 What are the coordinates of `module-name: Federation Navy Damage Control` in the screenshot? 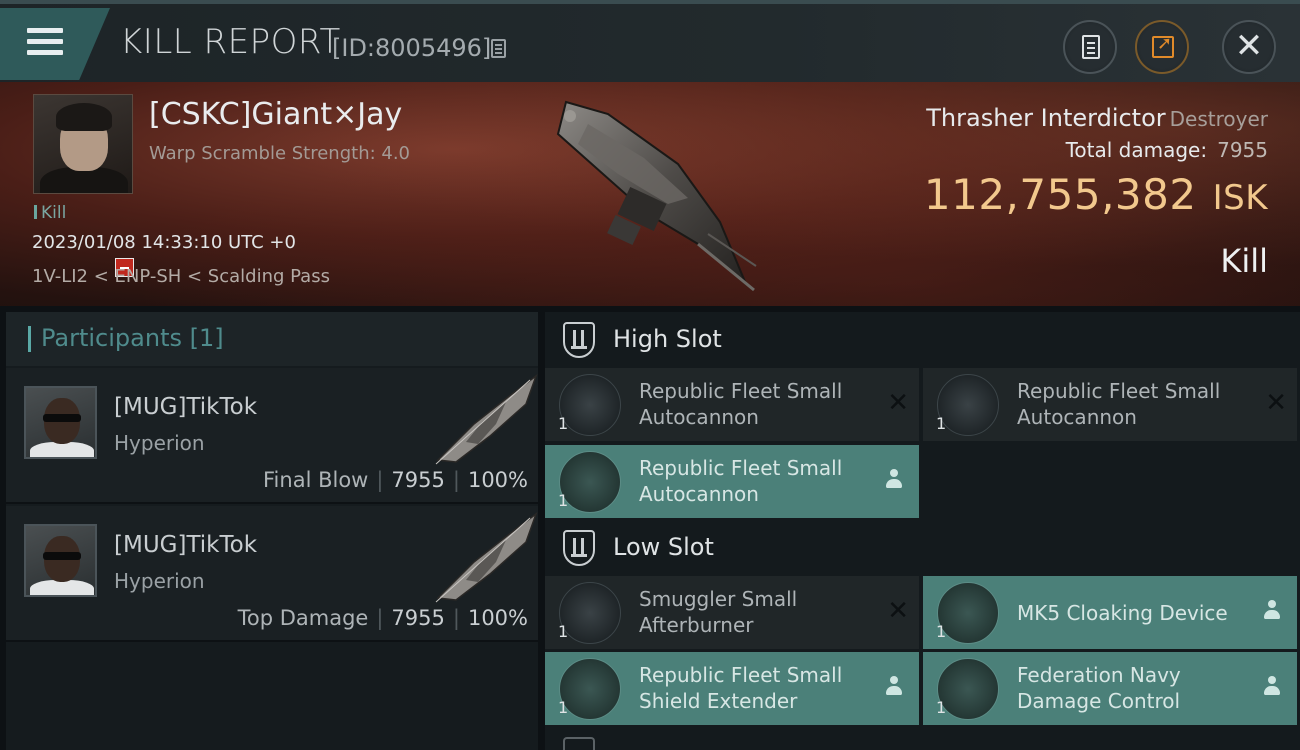 It's located at (1137, 688).